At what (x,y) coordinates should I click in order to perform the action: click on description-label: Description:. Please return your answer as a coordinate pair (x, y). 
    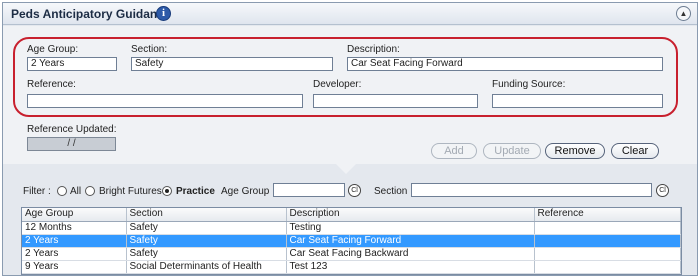
    Looking at the image, I should click on (373, 49).